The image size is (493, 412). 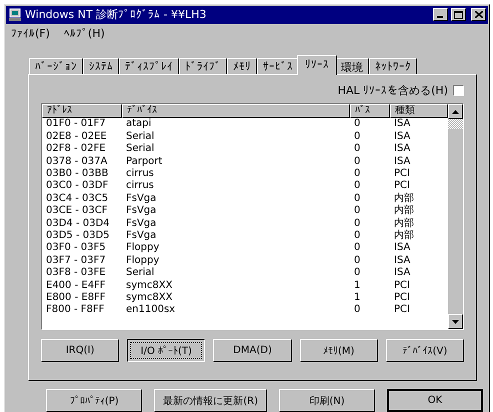 What do you see at coordinates (242, 67) in the screenshot?
I see `tab: ﾒﾓﾘ` at bounding box center [242, 67].